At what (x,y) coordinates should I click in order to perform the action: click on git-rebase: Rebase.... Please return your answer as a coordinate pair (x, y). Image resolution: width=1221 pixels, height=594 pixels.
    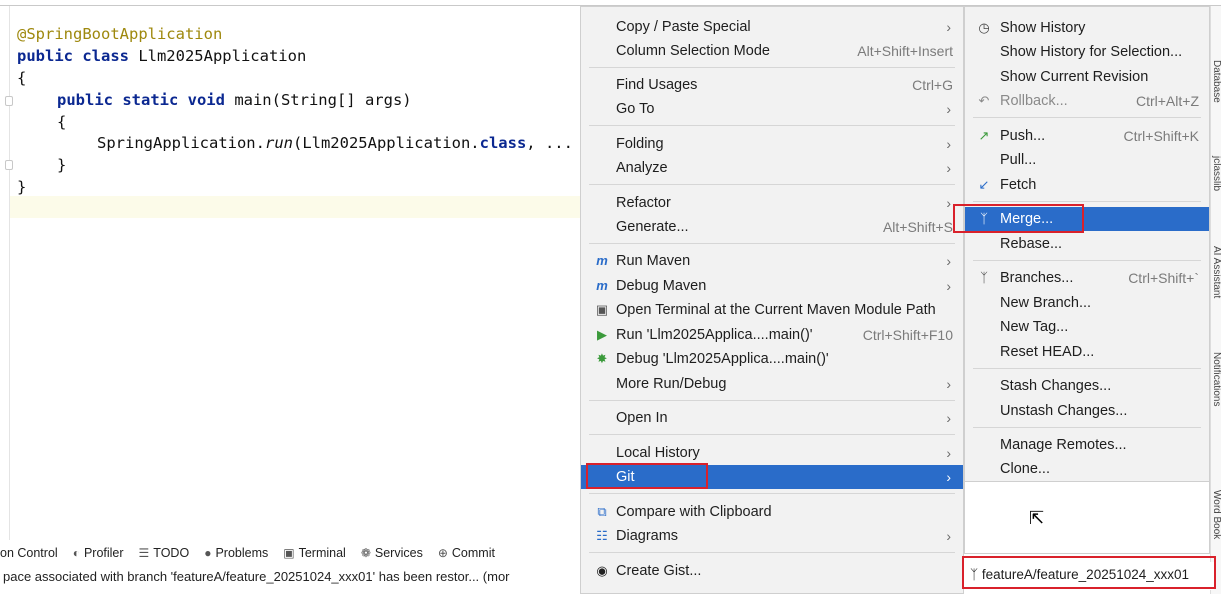
    Looking at the image, I should click on (1087, 244).